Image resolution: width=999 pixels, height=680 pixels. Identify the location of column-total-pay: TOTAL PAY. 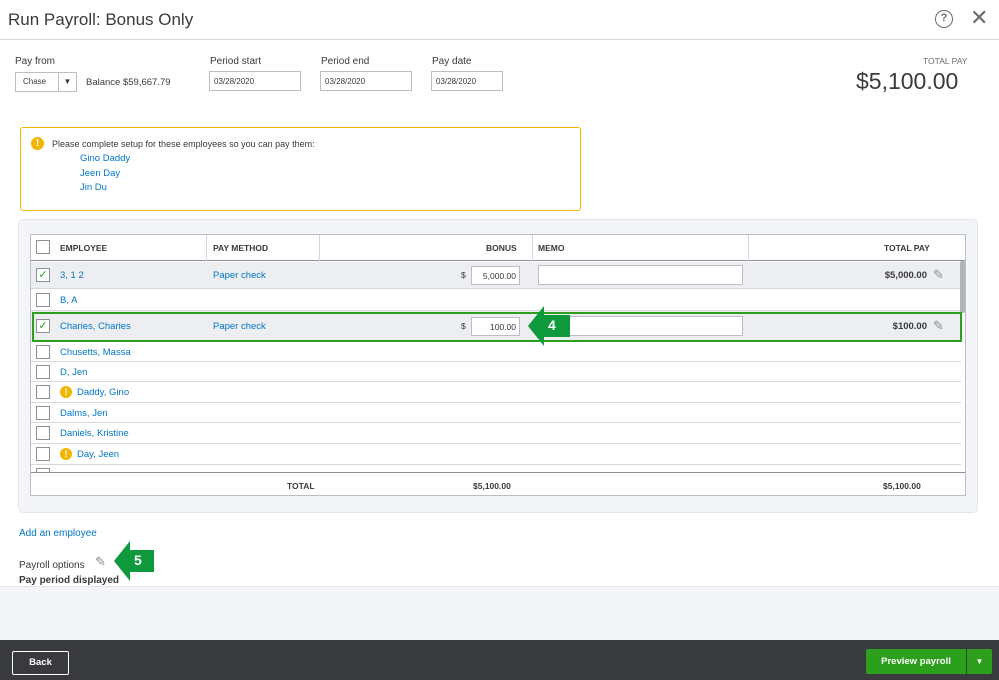
(907, 248).